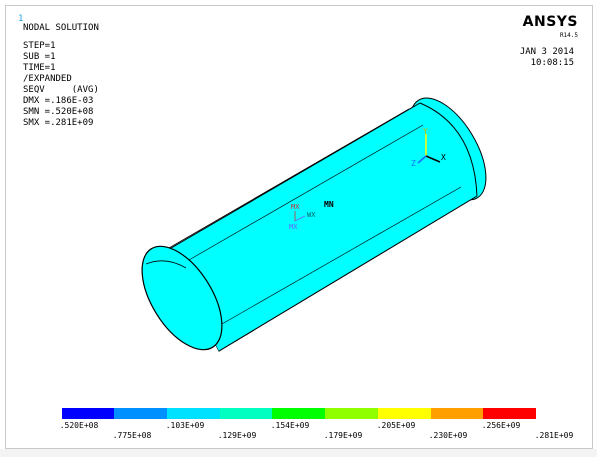  I want to click on mx-sub-marker: MX, so click(293, 227).